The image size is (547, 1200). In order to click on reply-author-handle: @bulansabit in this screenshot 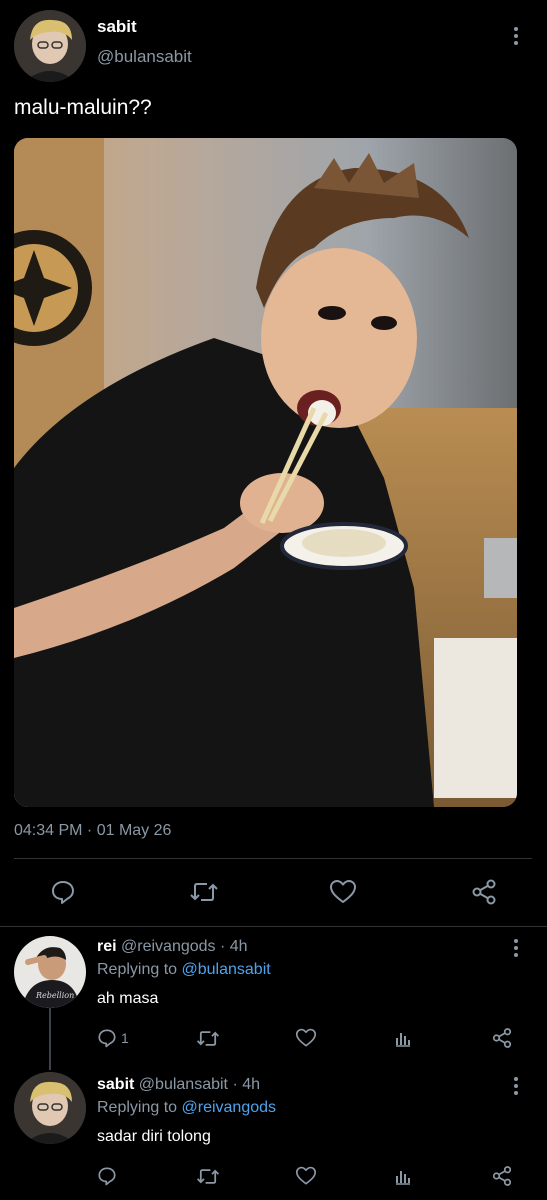, I will do `click(183, 1084)`.